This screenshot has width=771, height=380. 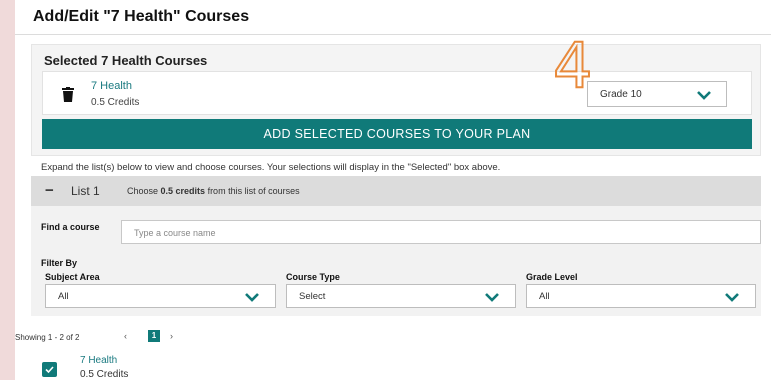 I want to click on filter-by-label: Filter By, so click(x=59, y=263).